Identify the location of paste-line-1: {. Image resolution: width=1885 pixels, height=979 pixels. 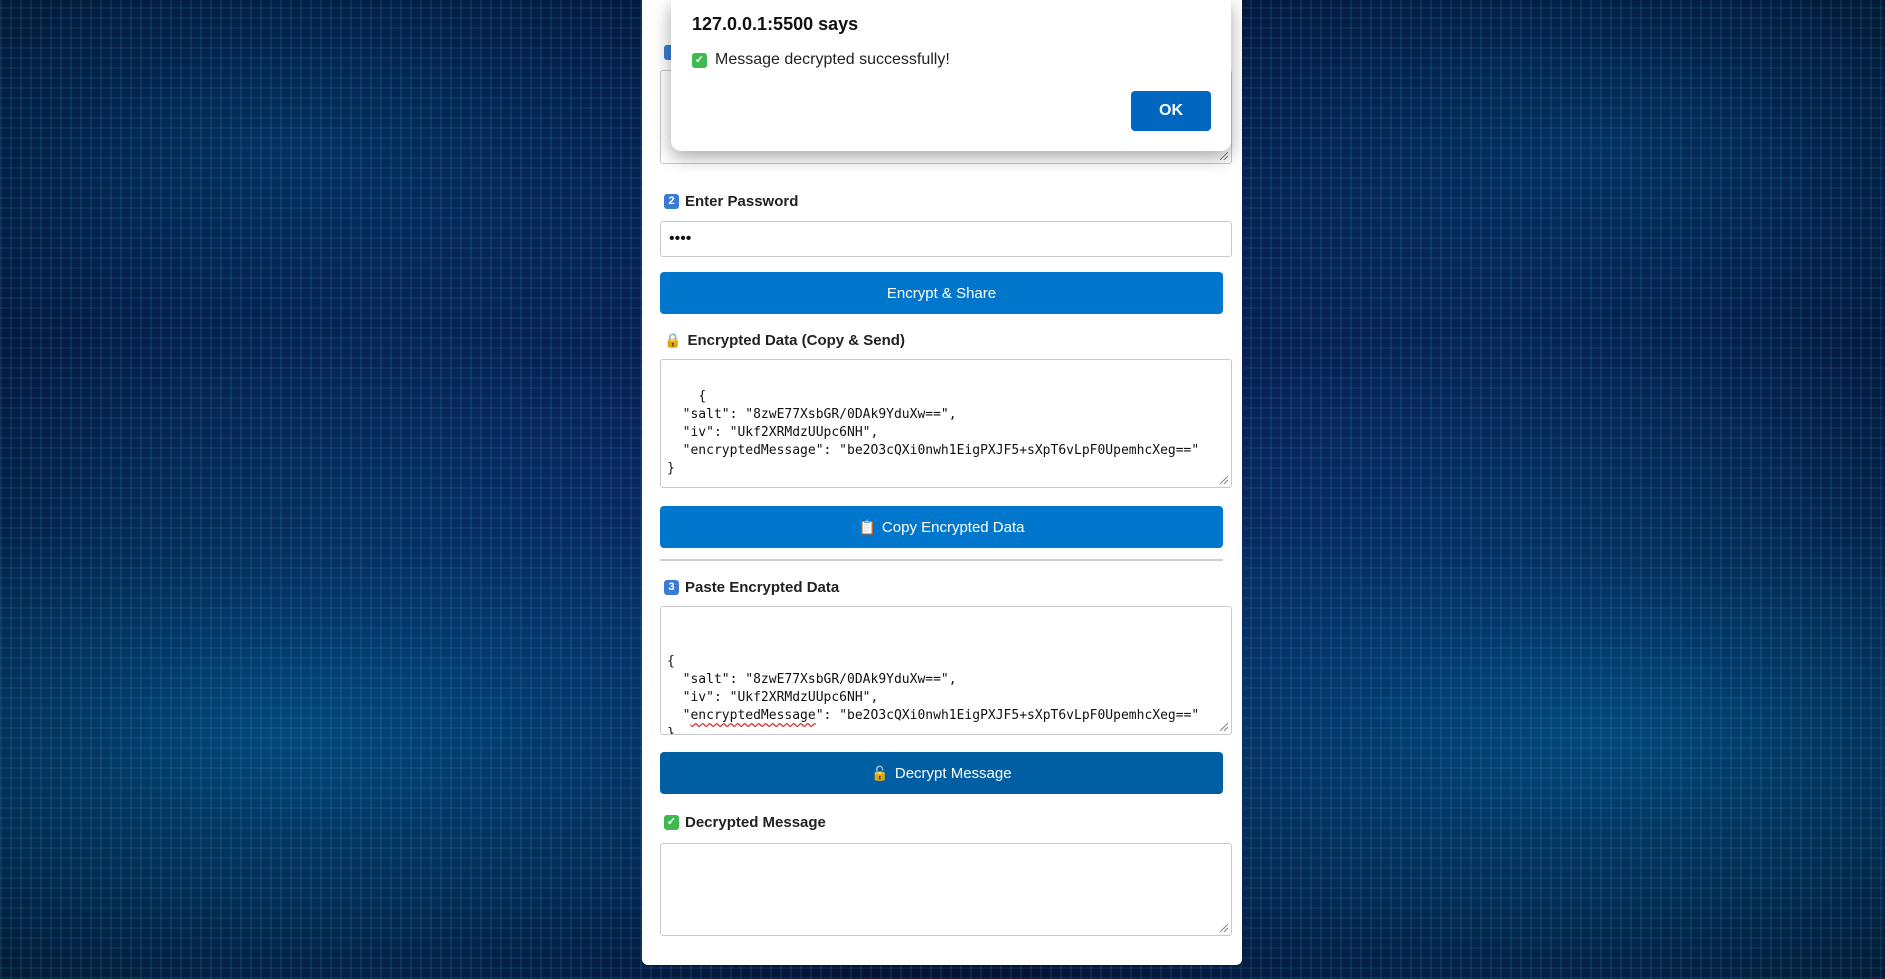
(671, 661).